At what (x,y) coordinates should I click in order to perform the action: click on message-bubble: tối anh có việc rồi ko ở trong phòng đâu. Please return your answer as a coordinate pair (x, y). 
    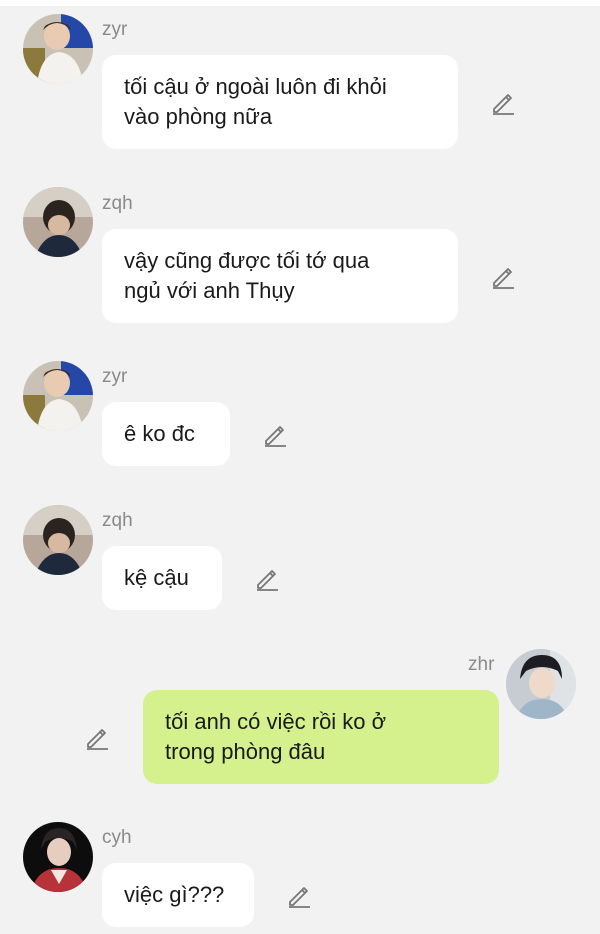
    Looking at the image, I should click on (321, 737).